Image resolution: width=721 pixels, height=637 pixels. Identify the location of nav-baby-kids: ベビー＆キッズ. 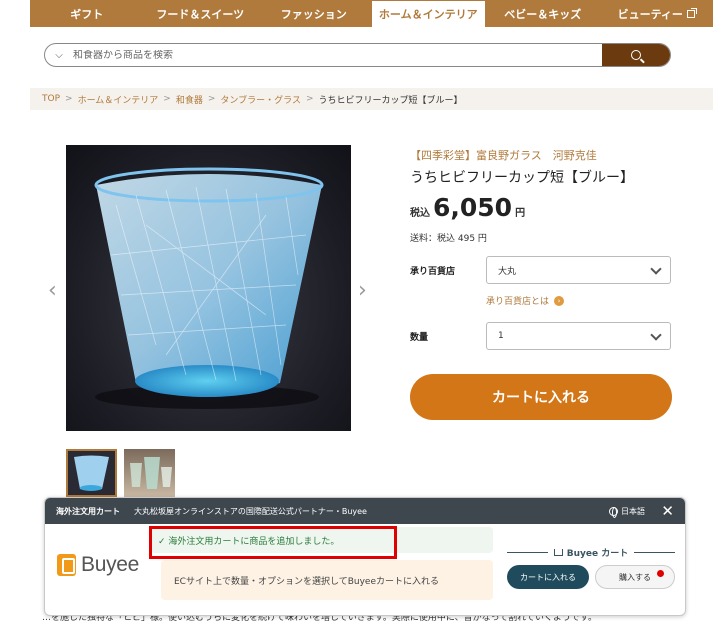
(543, 13).